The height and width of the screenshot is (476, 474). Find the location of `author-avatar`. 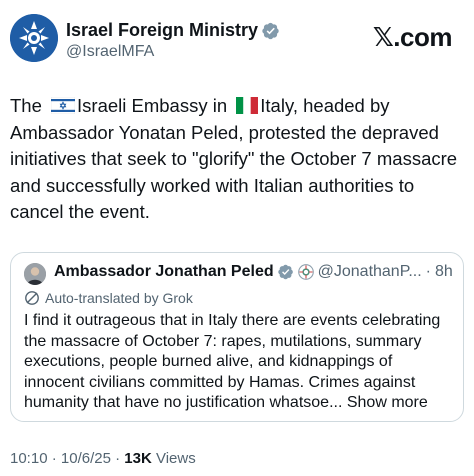

author-avatar is located at coordinates (34, 38).